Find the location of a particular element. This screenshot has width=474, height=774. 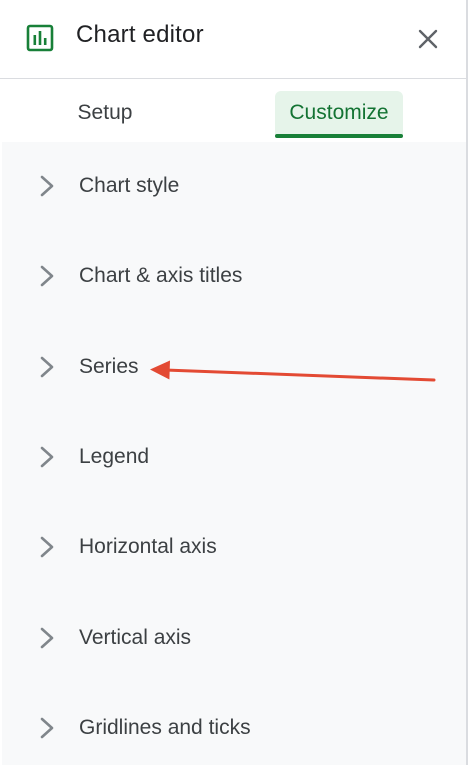

section-chart-style: Chart style is located at coordinates (234, 187).